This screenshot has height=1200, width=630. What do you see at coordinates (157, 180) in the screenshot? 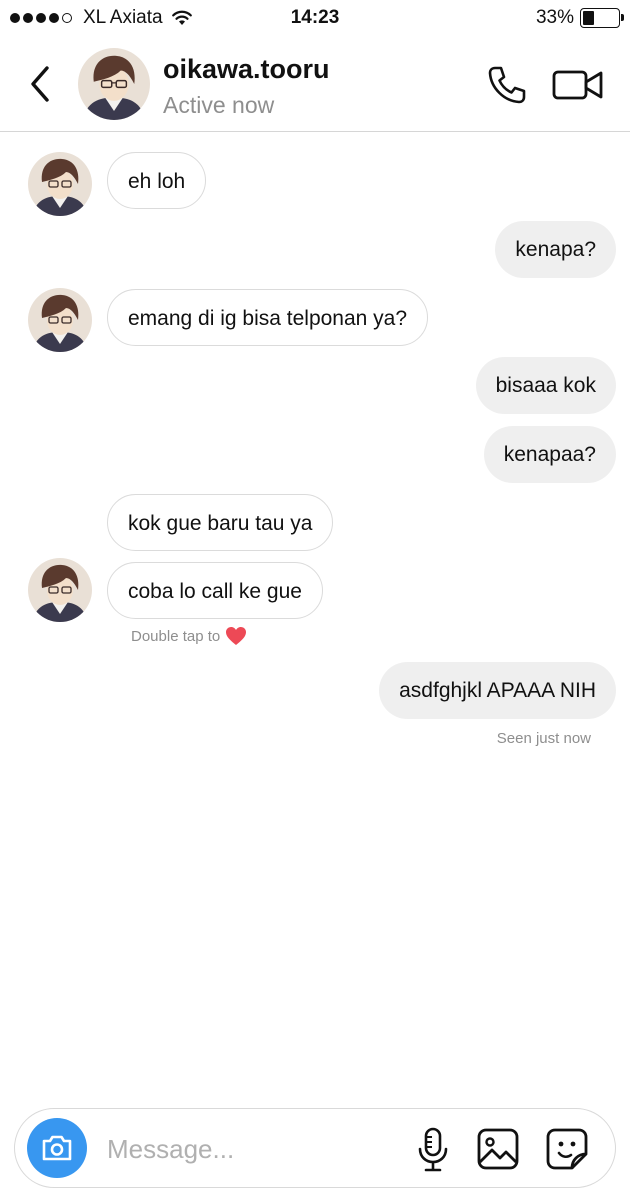
I see `message-bubble-incoming: eh loh` at bounding box center [157, 180].